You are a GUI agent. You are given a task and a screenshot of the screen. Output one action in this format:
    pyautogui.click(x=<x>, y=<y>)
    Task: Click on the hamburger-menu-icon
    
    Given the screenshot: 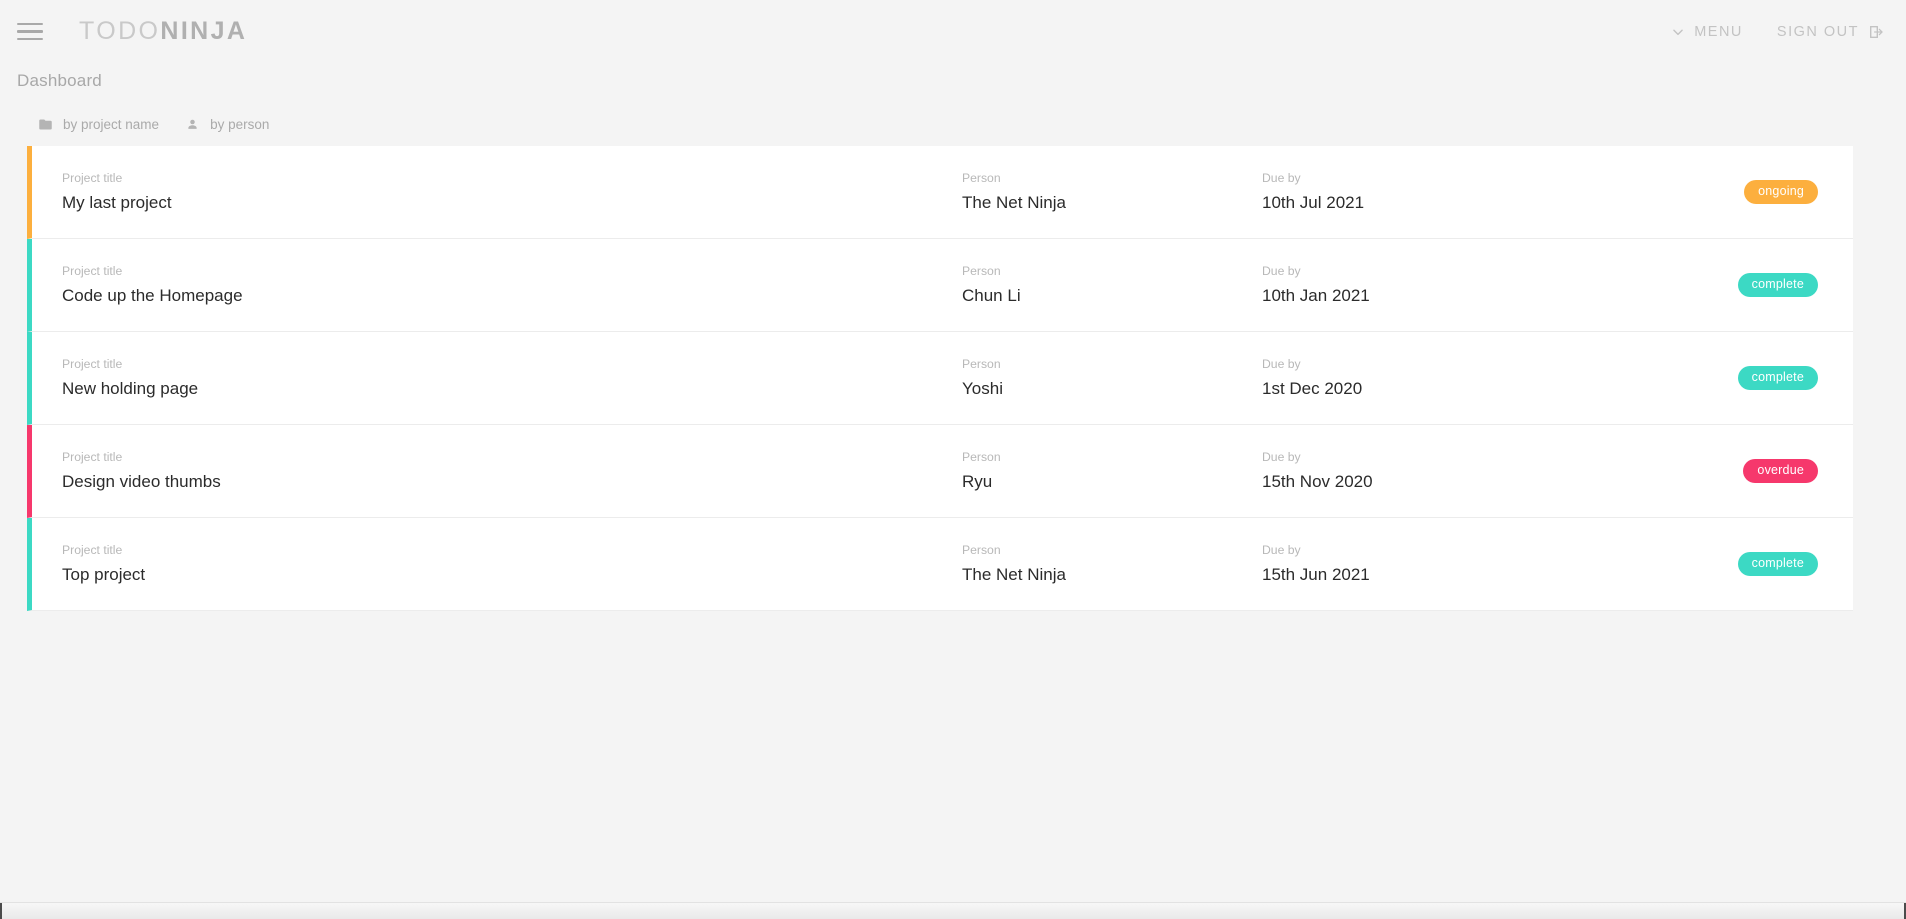 What is the action you would take?
    pyautogui.click(x=30, y=32)
    